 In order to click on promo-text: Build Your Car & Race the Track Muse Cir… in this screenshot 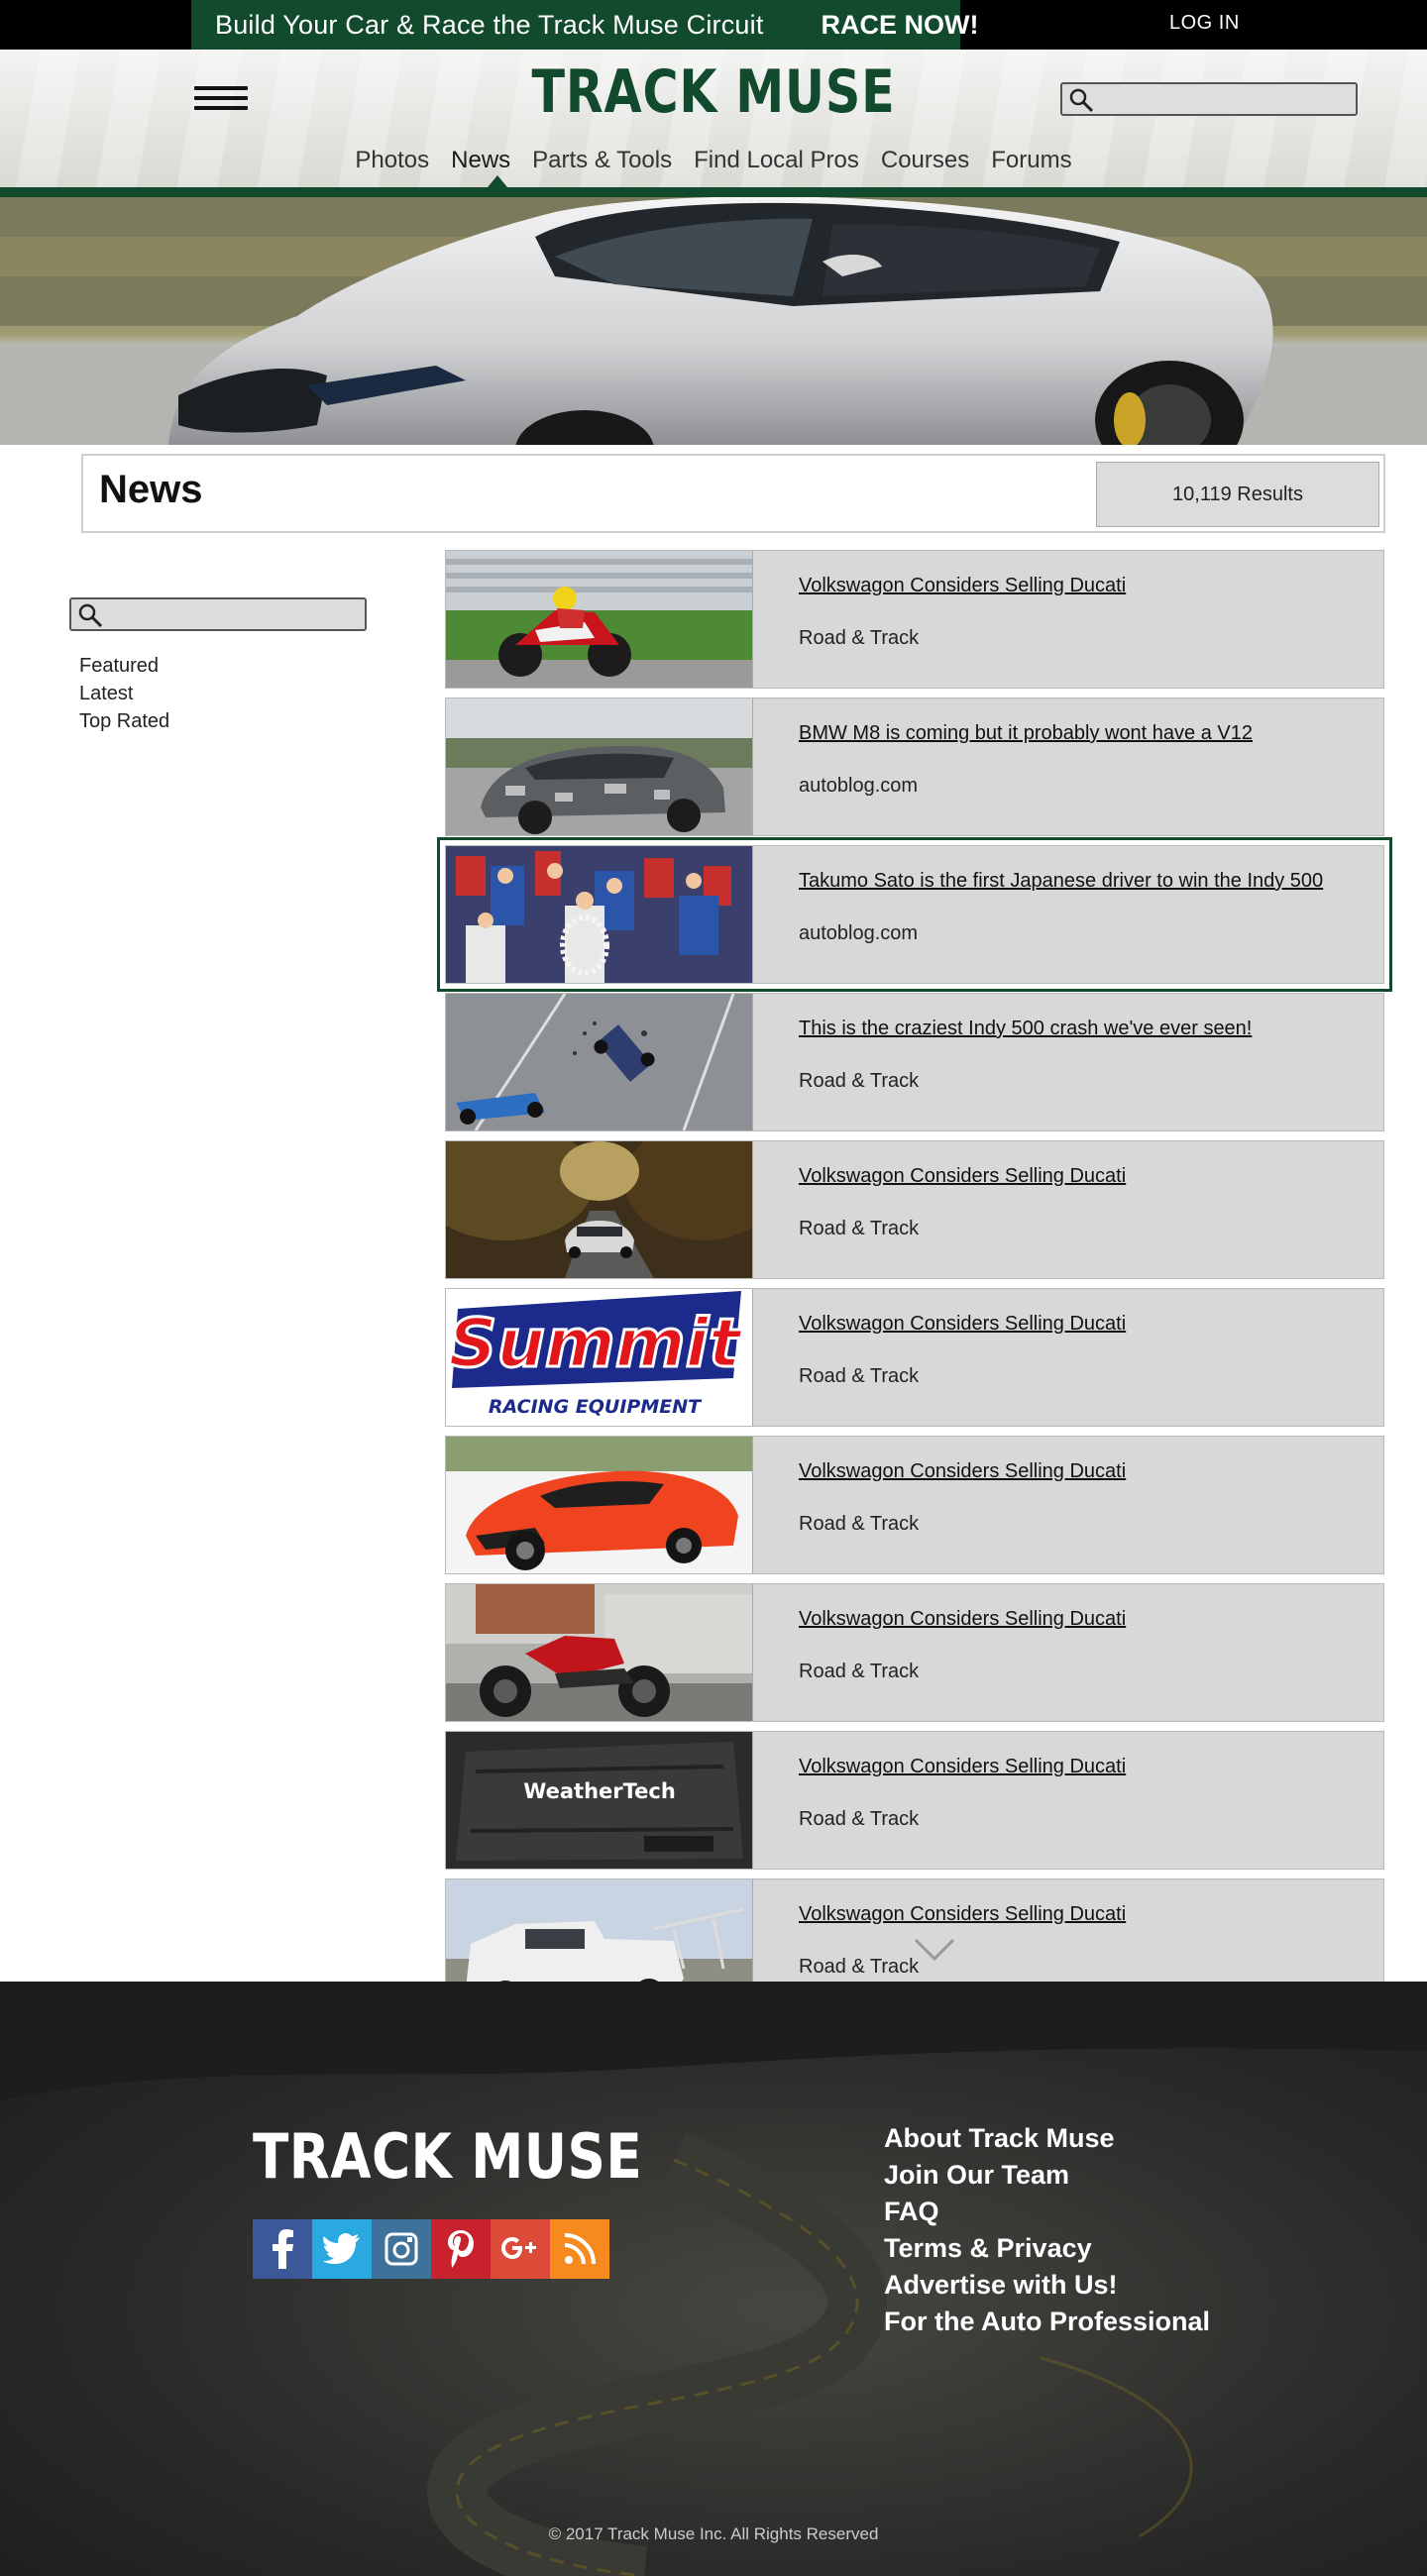, I will do `click(489, 24)`.